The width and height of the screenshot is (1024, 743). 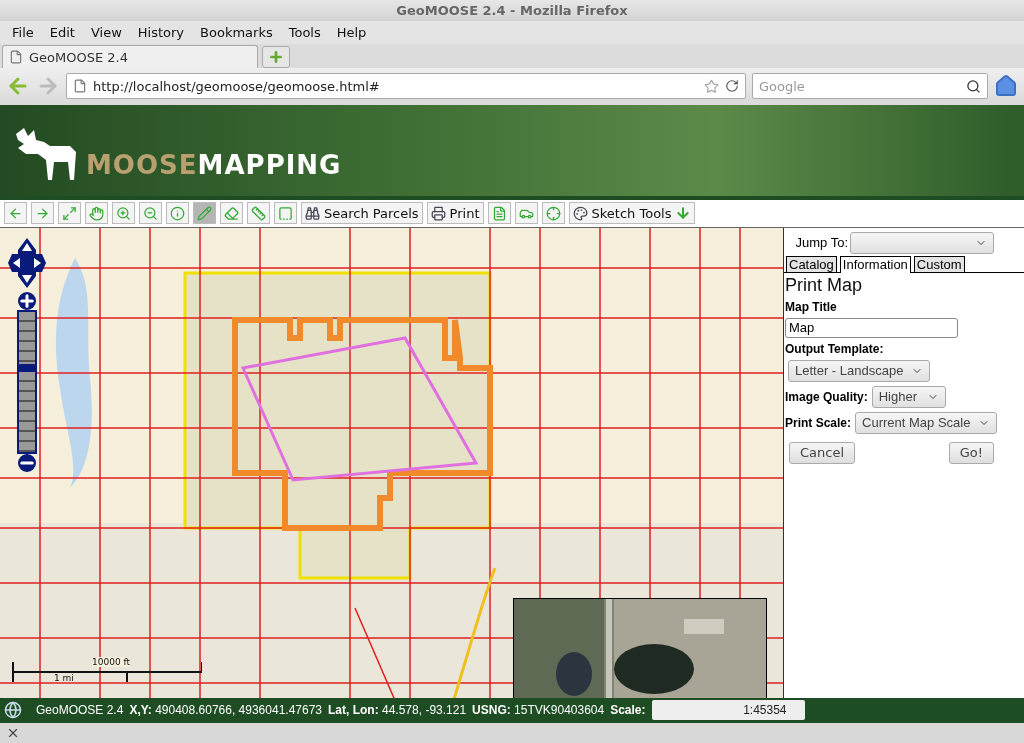 I want to click on panel-tab: Custom, so click(x=939, y=263).